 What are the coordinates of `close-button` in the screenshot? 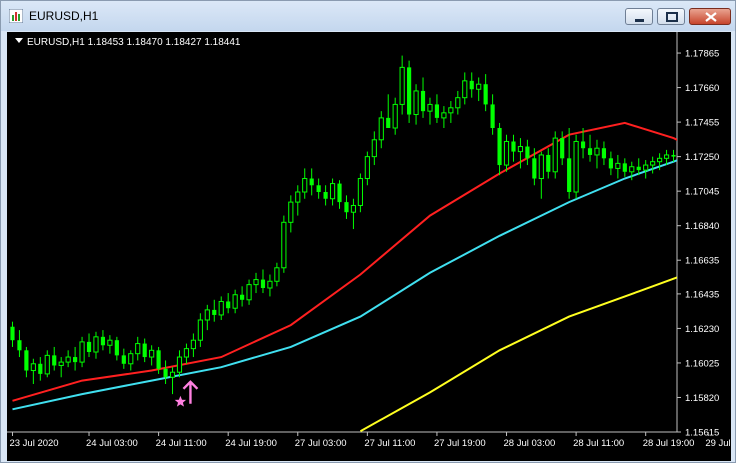 It's located at (710, 16).